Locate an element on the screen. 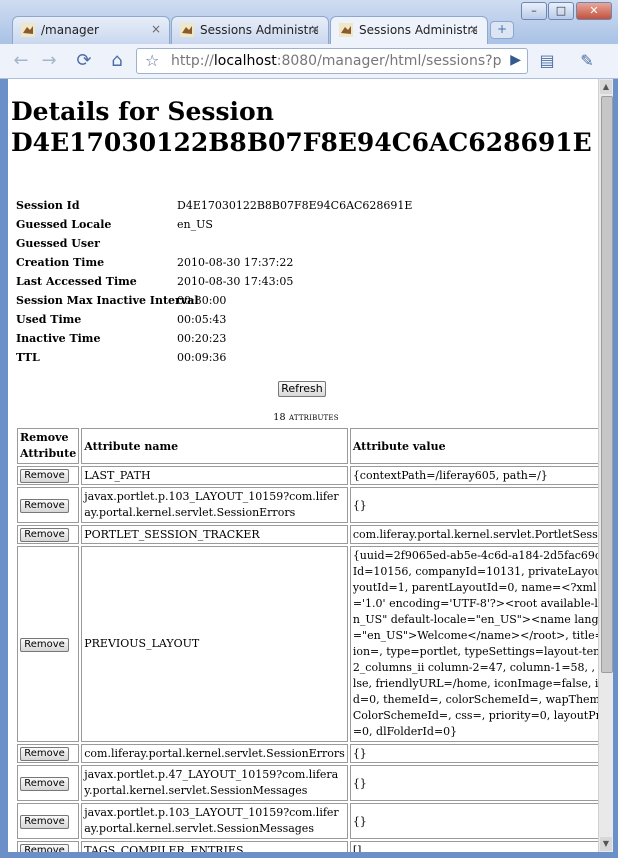  detail-label: Guessed Locale is located at coordinates (64, 224).